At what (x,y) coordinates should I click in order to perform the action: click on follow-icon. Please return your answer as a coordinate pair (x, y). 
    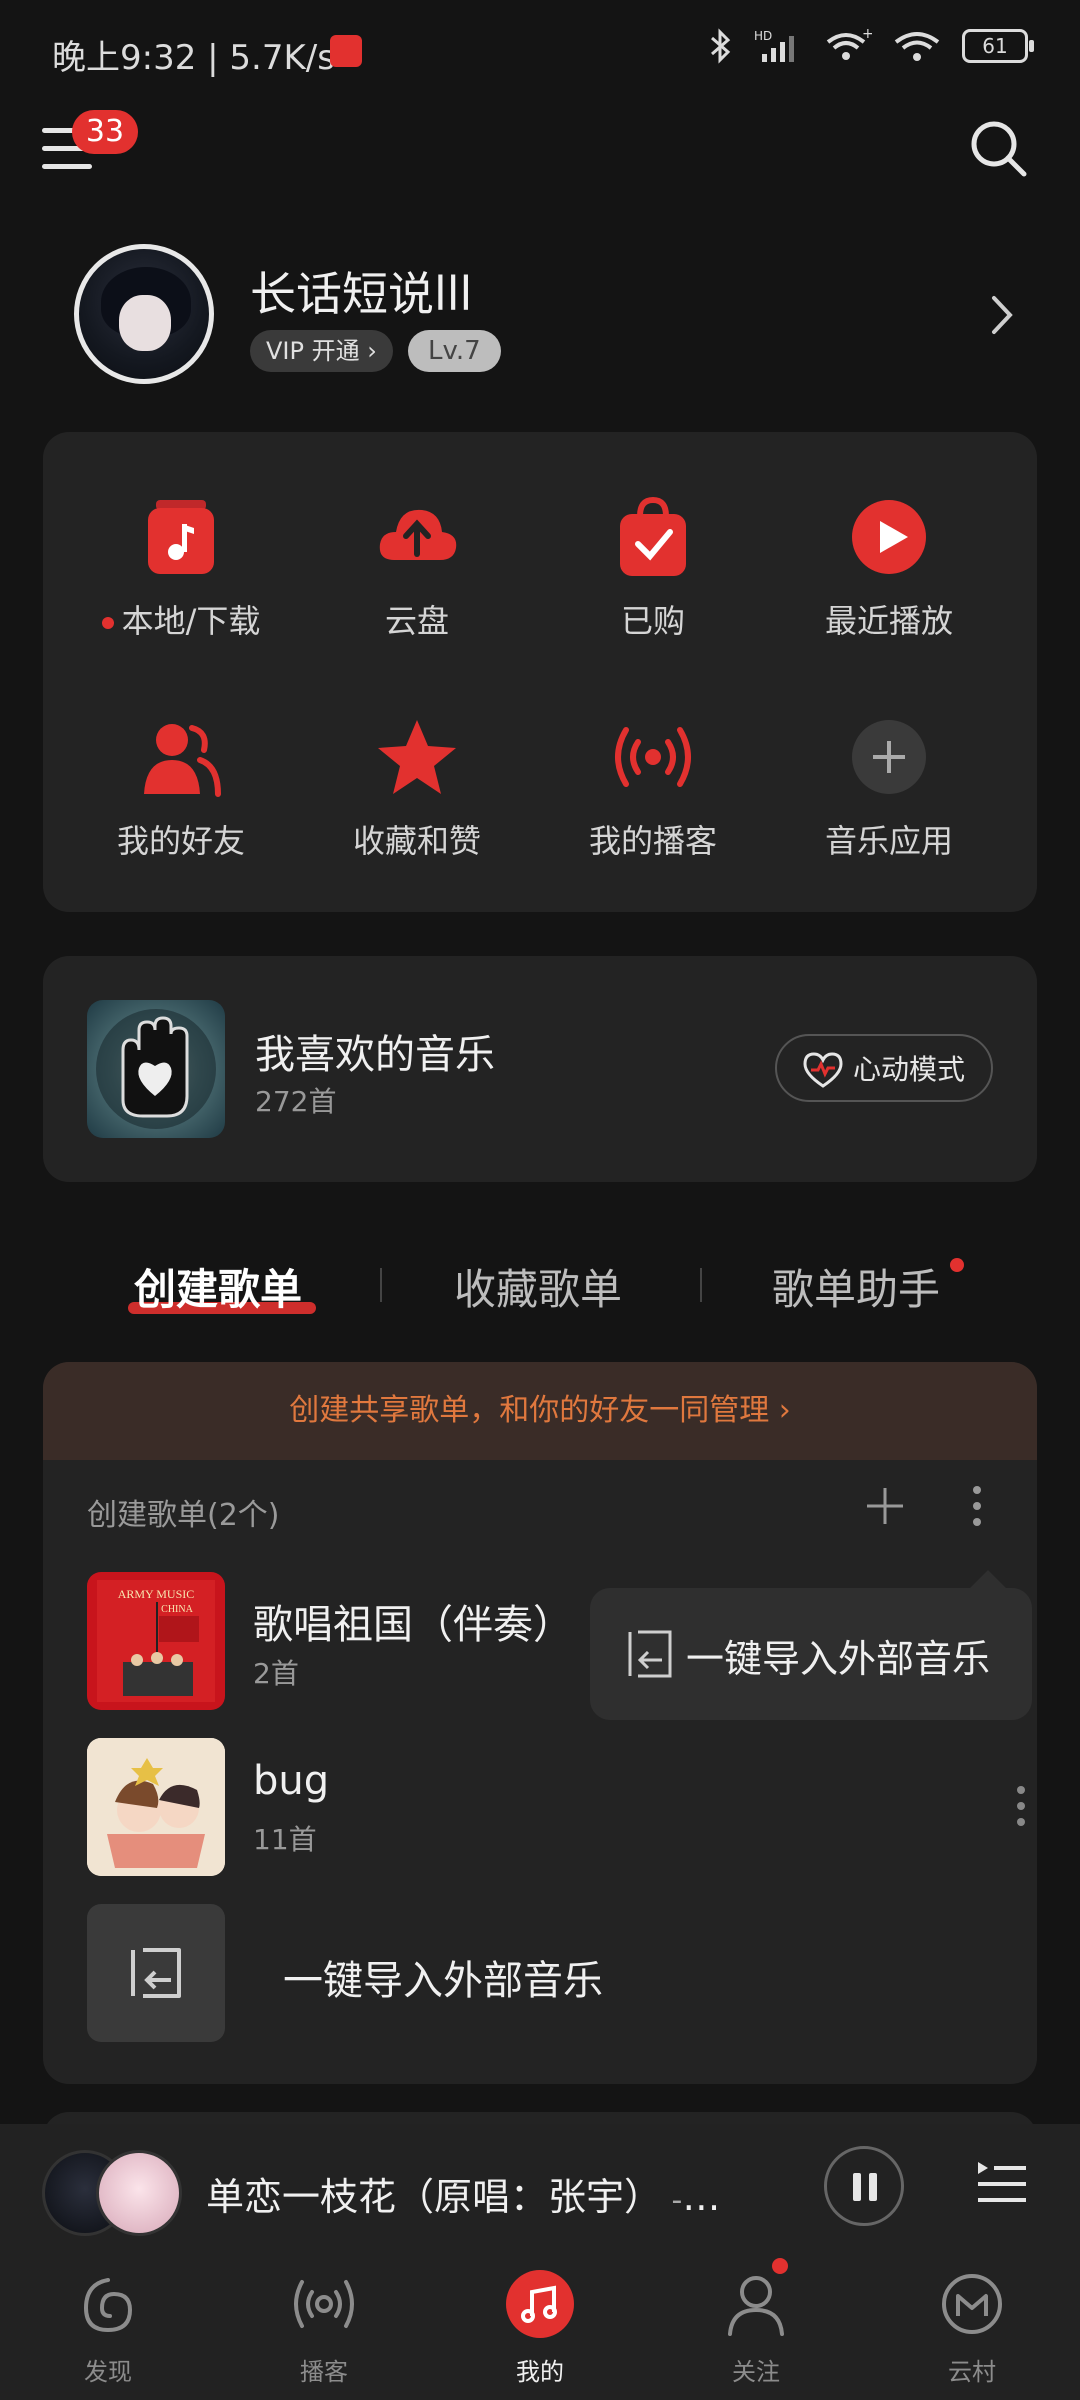
    Looking at the image, I should click on (756, 2306).